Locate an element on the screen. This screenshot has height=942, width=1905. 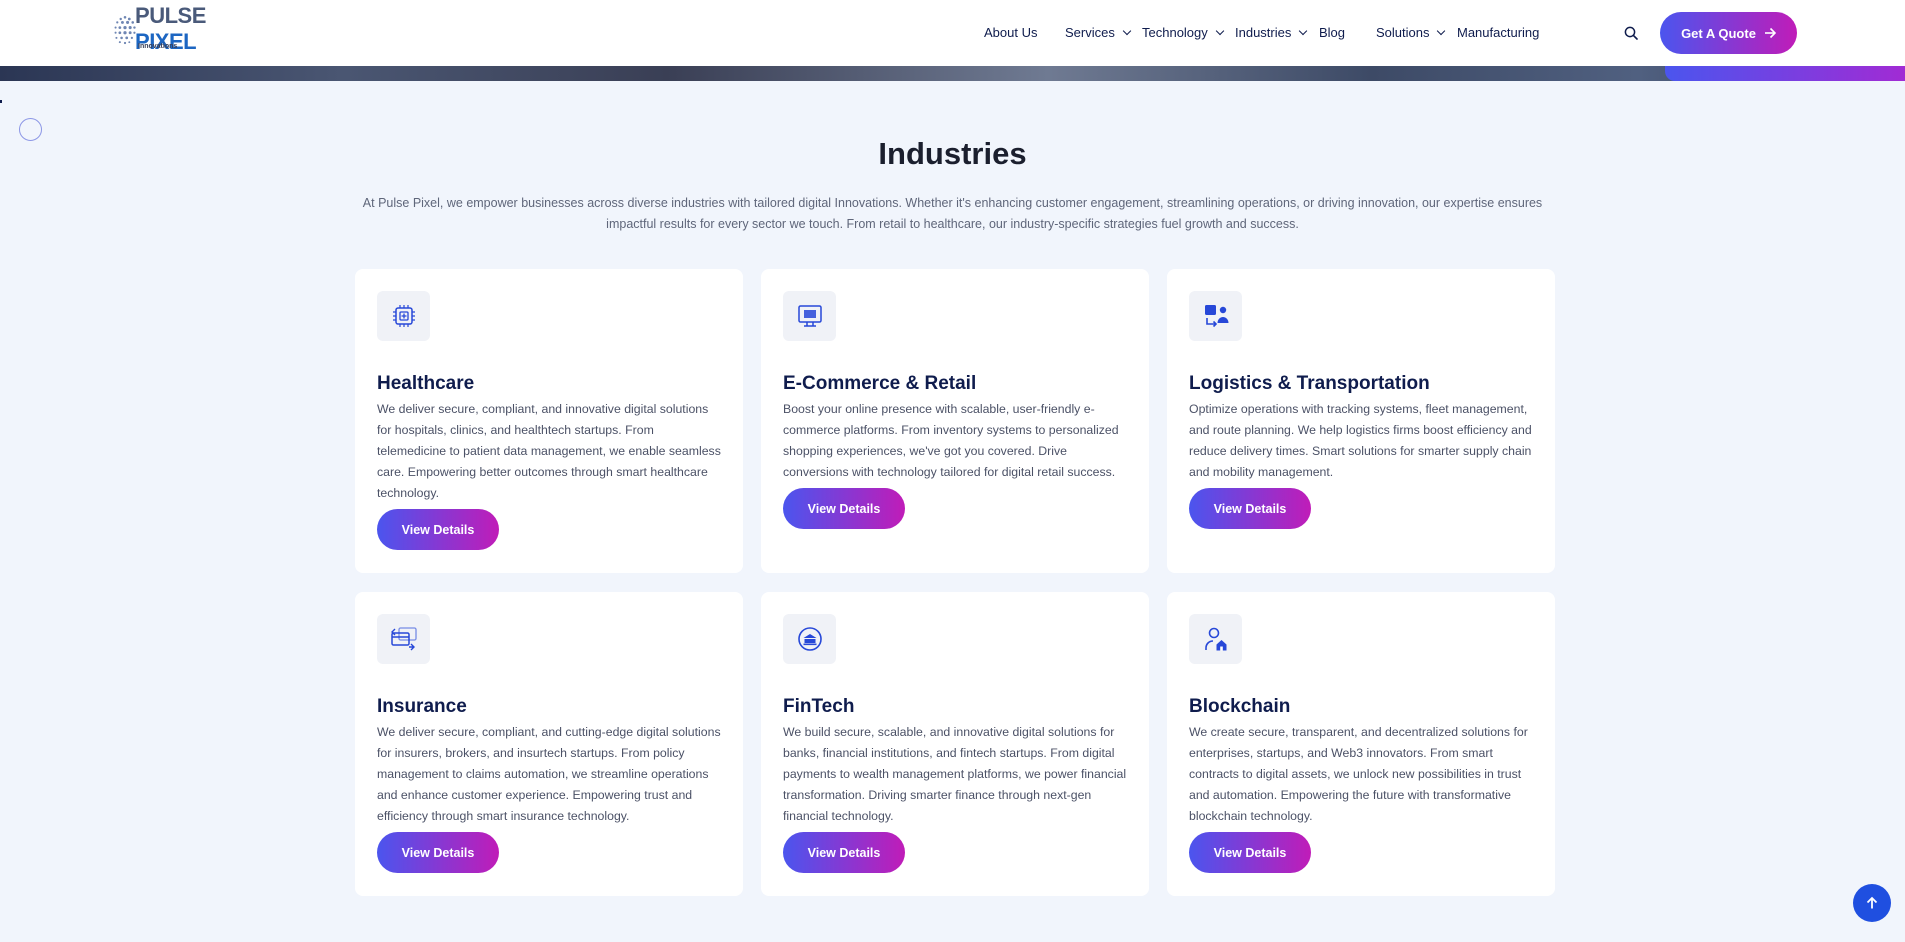
nav-services: Services is located at coordinates (1098, 32).